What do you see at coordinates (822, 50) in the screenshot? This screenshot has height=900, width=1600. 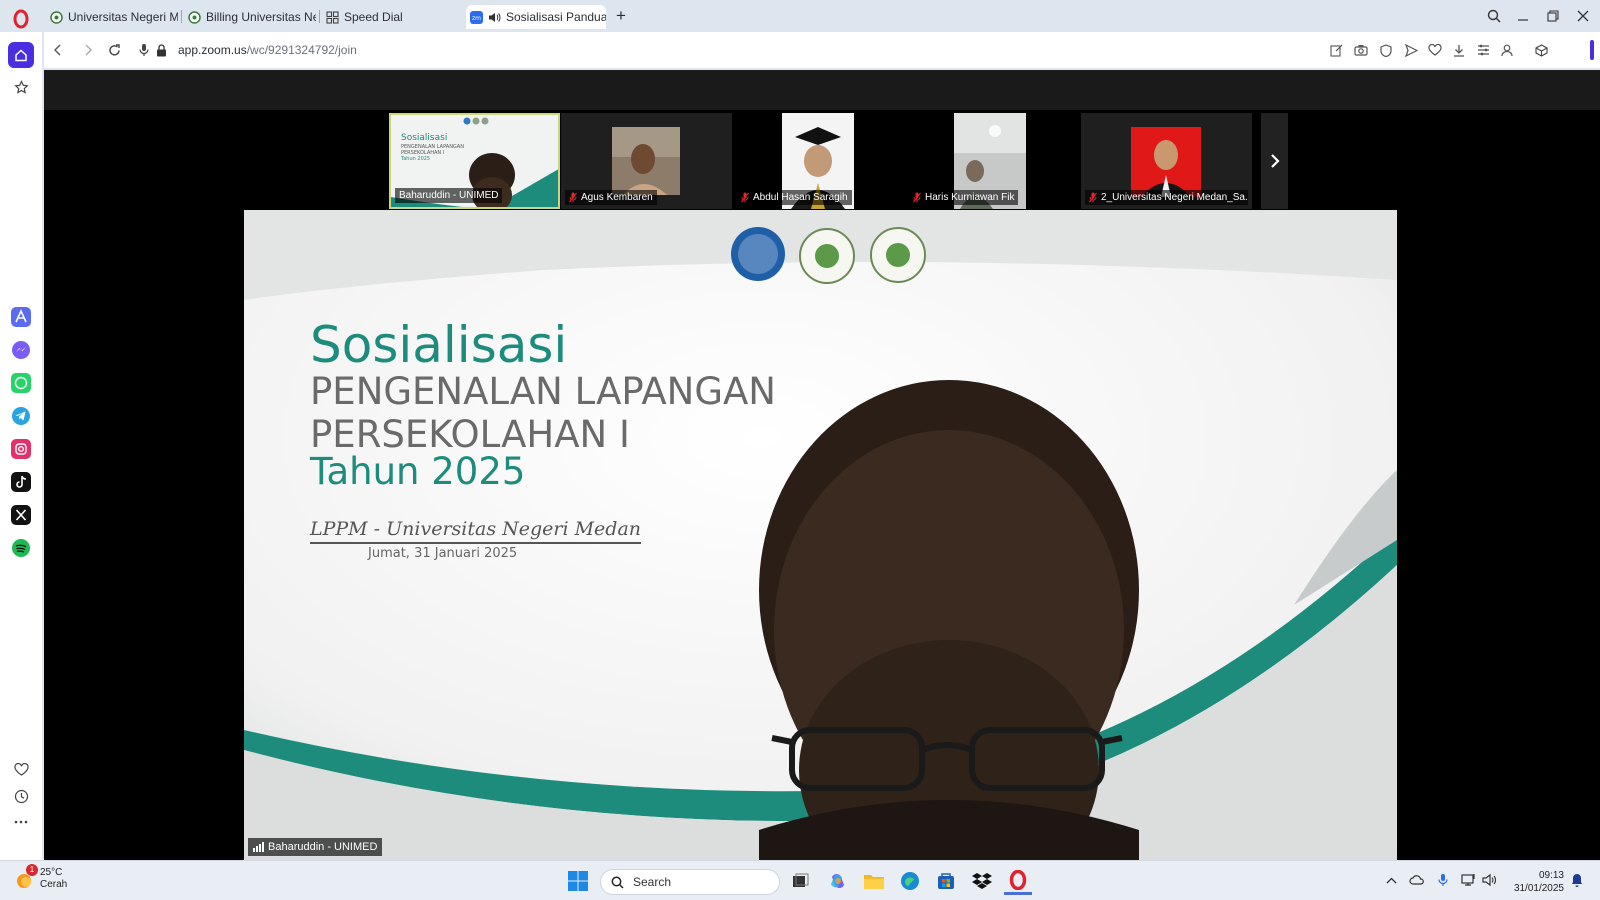 I see `address-bar: app.zoom.us/wc/9291324792/join` at bounding box center [822, 50].